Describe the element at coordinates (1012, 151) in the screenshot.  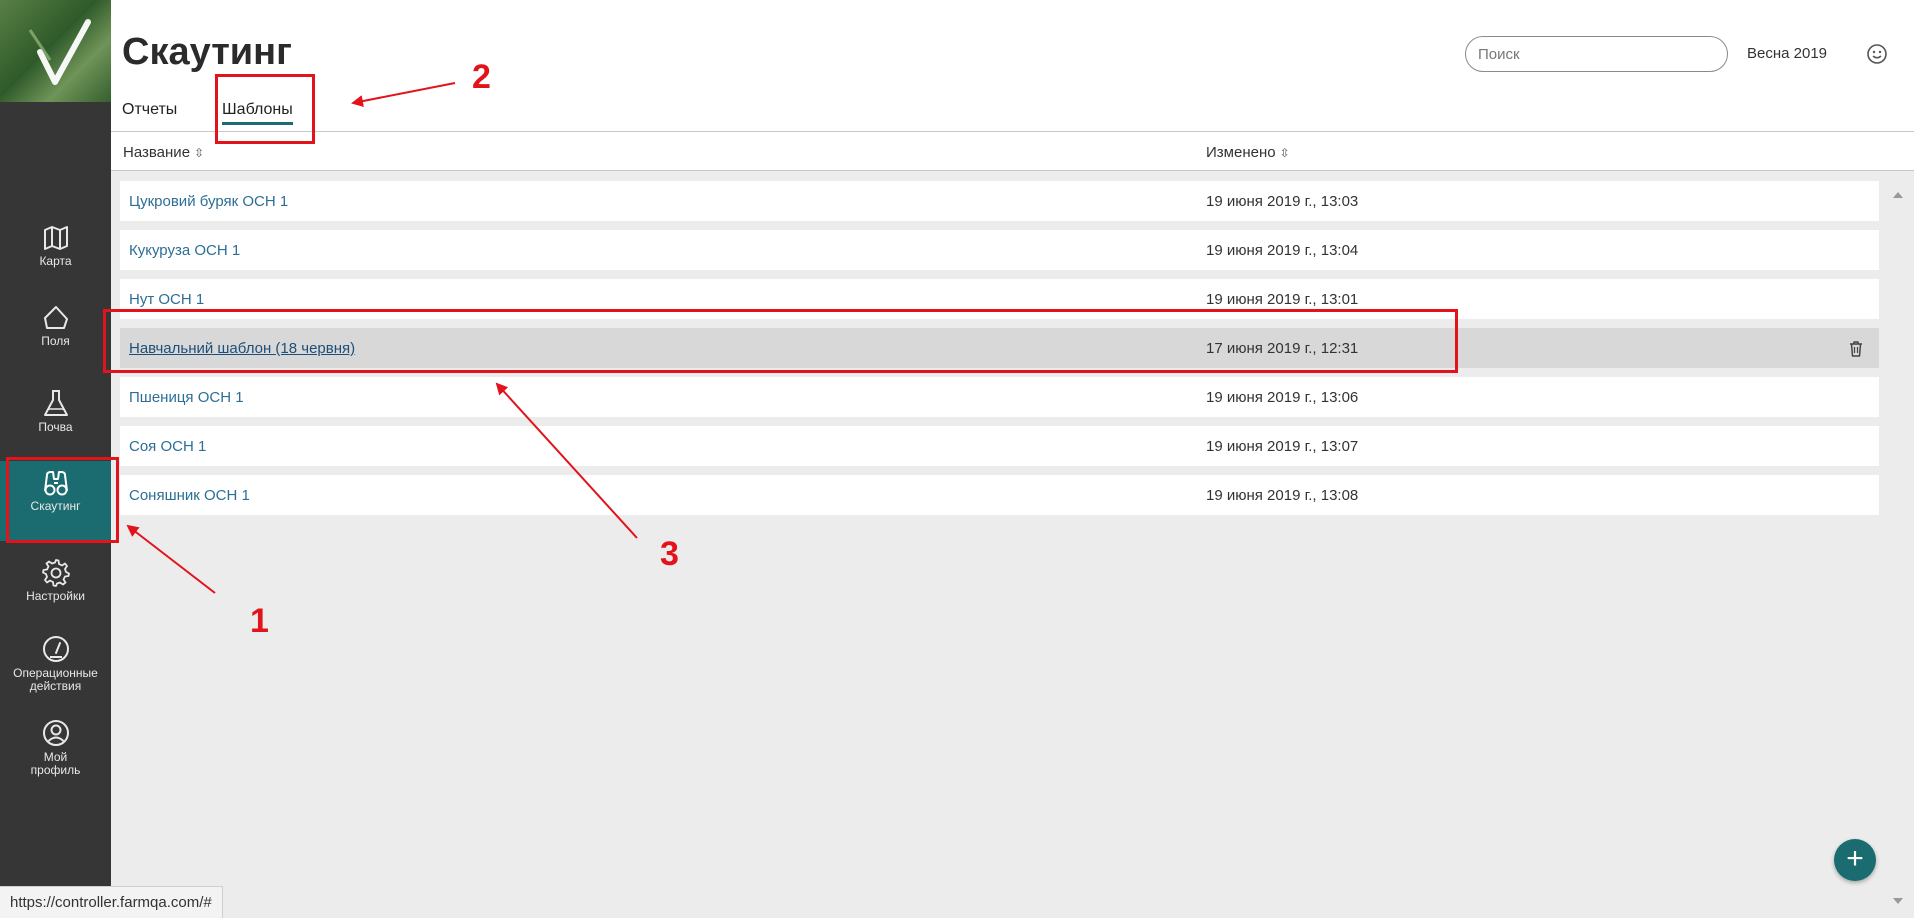
I see `table-header: Название ⇳ Изменено ⇳` at that location.